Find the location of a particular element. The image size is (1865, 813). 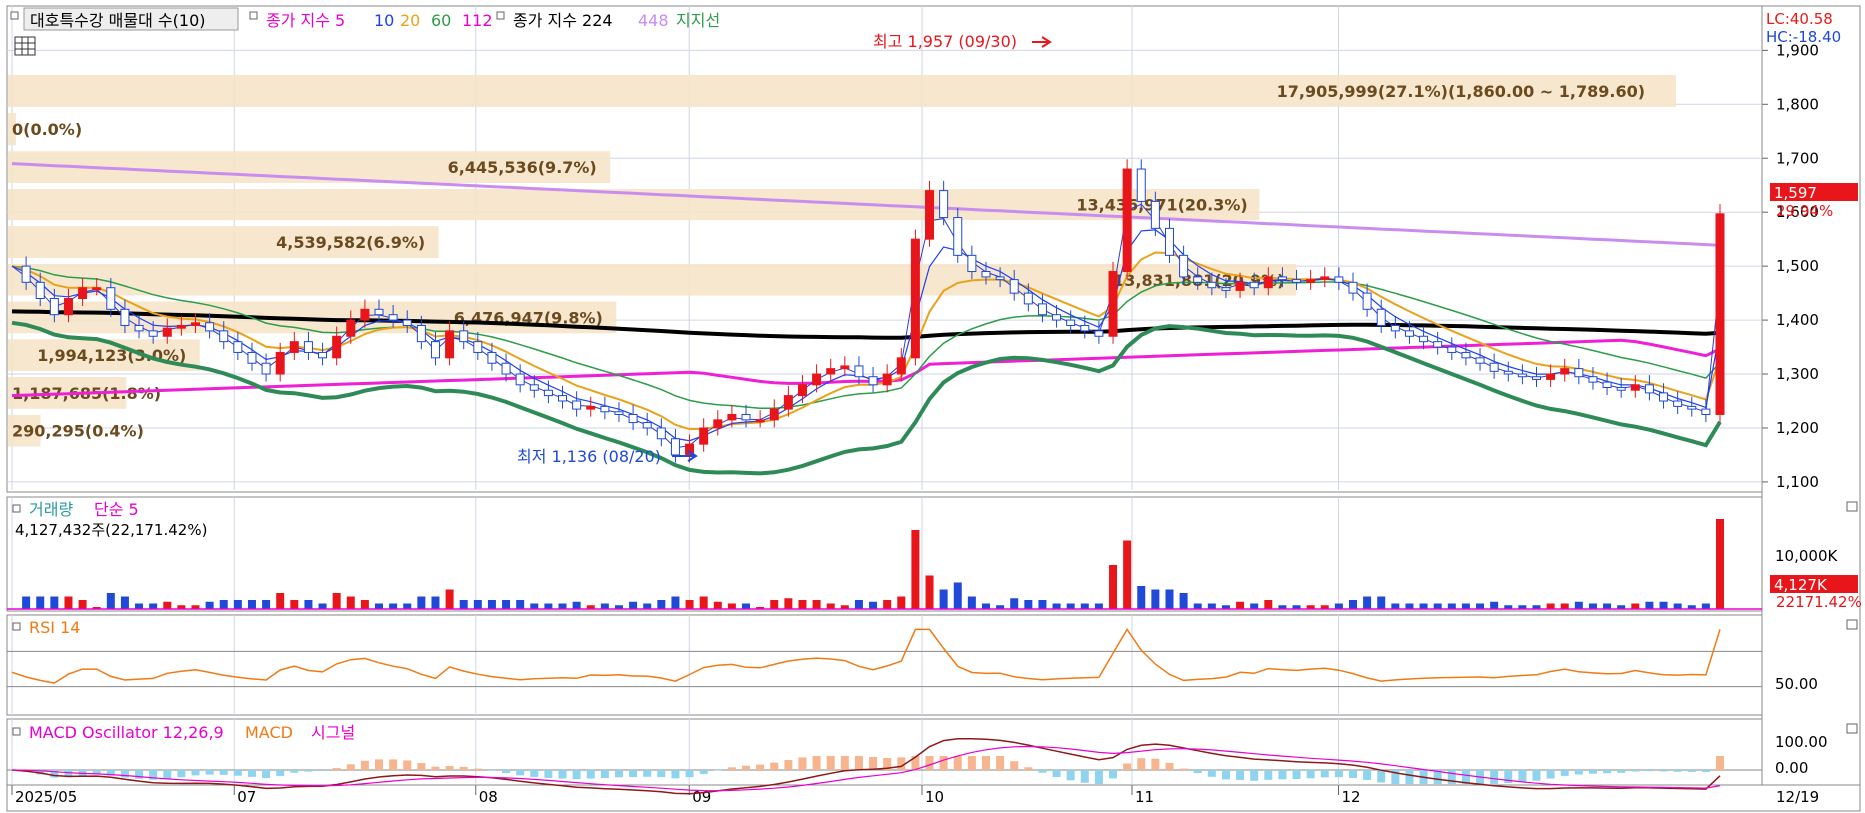

macd-legend: MACD is located at coordinates (269, 732).